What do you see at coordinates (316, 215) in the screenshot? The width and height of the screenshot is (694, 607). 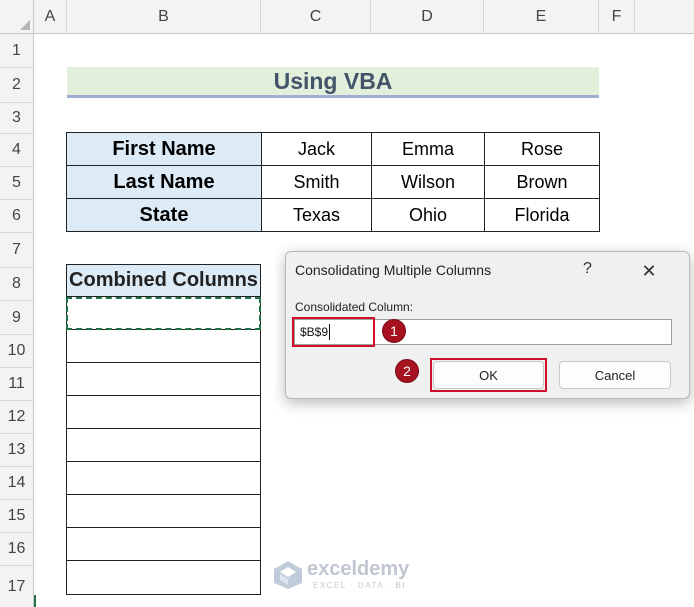 I see `table-cell: Texas` at bounding box center [316, 215].